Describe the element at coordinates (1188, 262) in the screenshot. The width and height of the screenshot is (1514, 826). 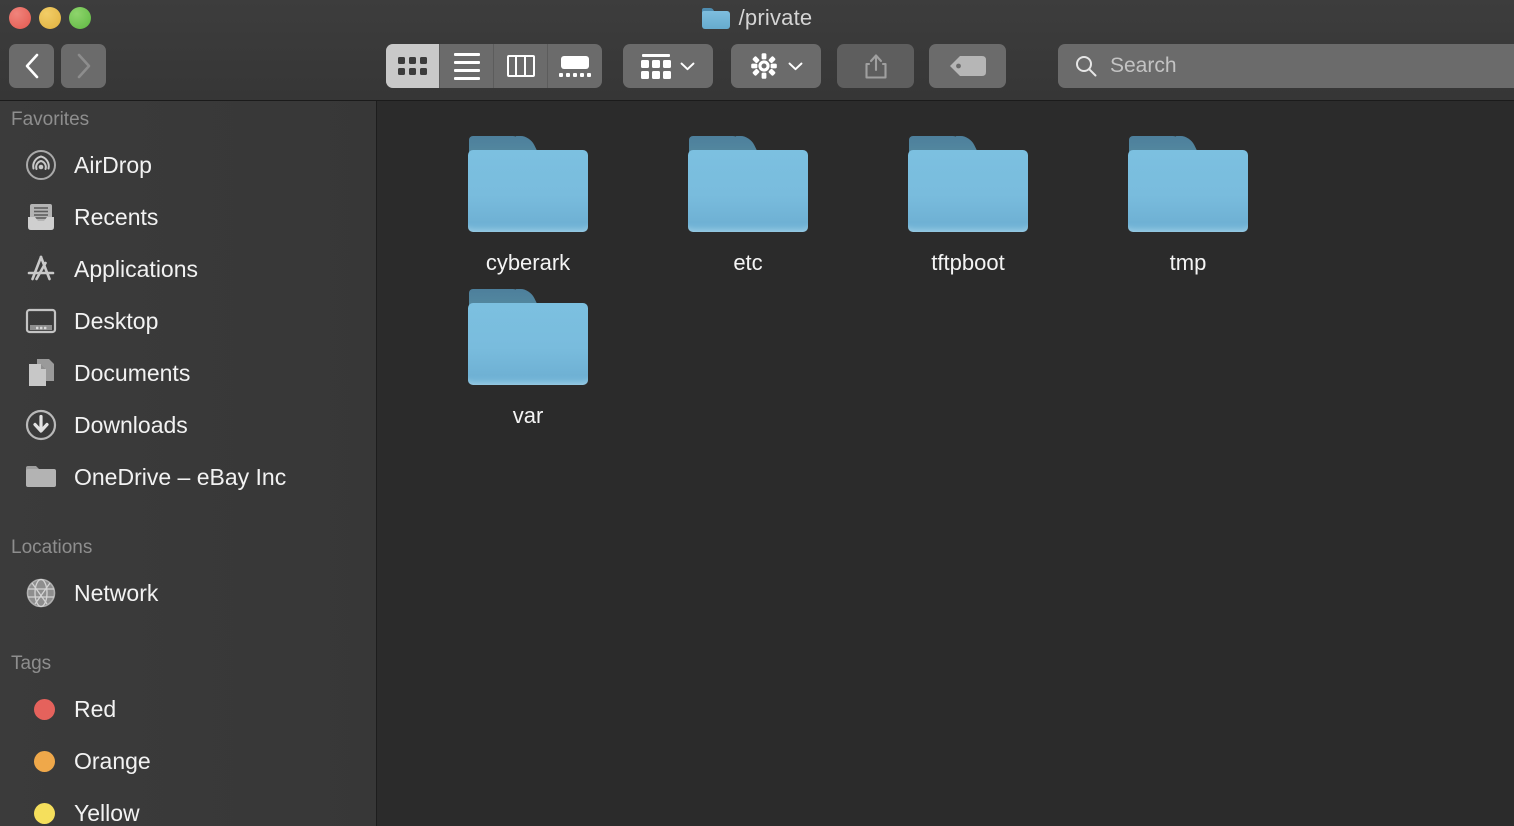
I see `file-label: tmp` at that location.